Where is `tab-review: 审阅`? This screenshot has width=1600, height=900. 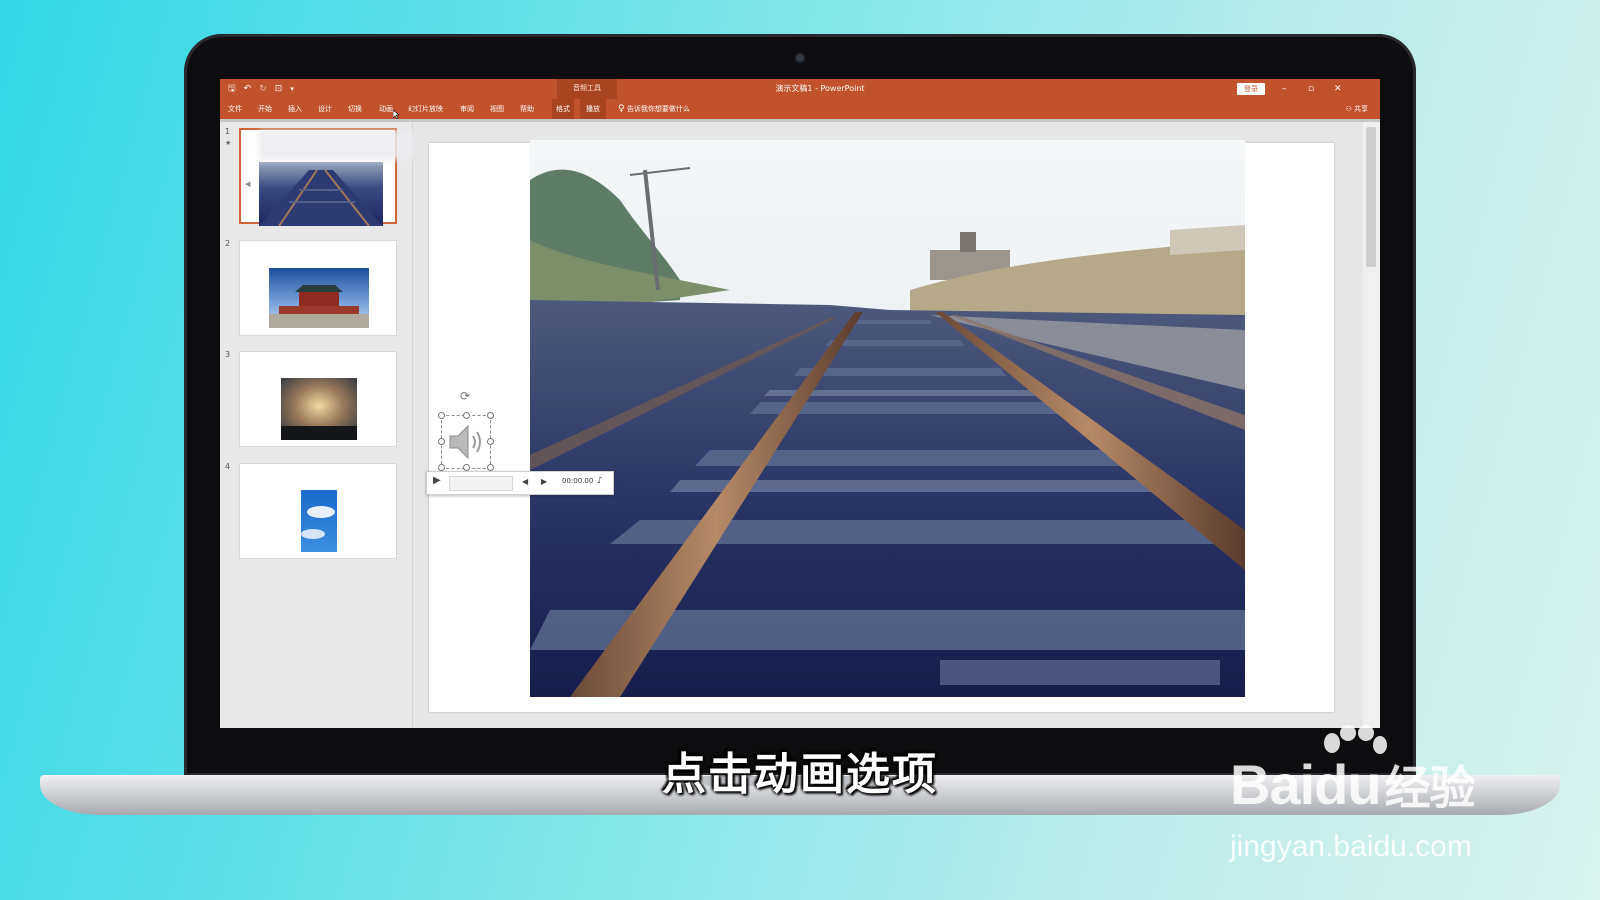 tab-review: 审阅 is located at coordinates (467, 109).